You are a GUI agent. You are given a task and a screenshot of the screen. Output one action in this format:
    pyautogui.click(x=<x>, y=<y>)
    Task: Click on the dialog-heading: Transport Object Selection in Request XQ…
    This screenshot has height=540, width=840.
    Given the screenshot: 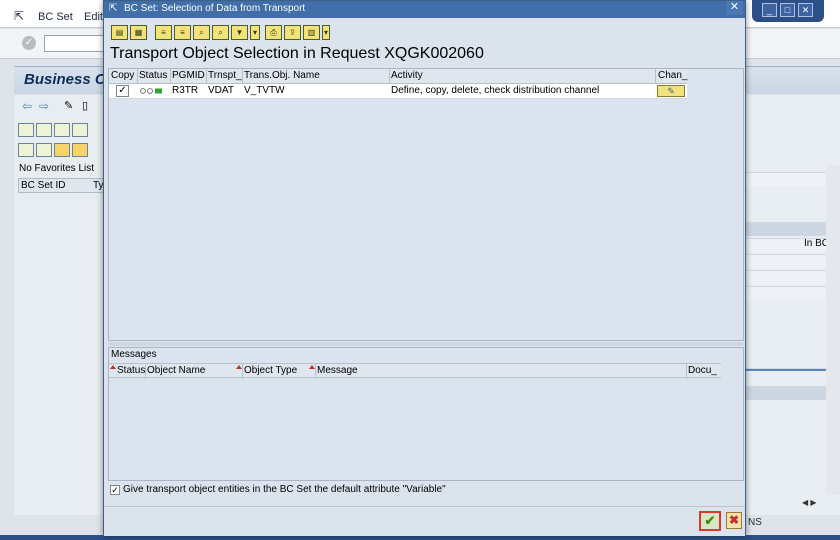 What is the action you would take?
    pyautogui.click(x=297, y=53)
    